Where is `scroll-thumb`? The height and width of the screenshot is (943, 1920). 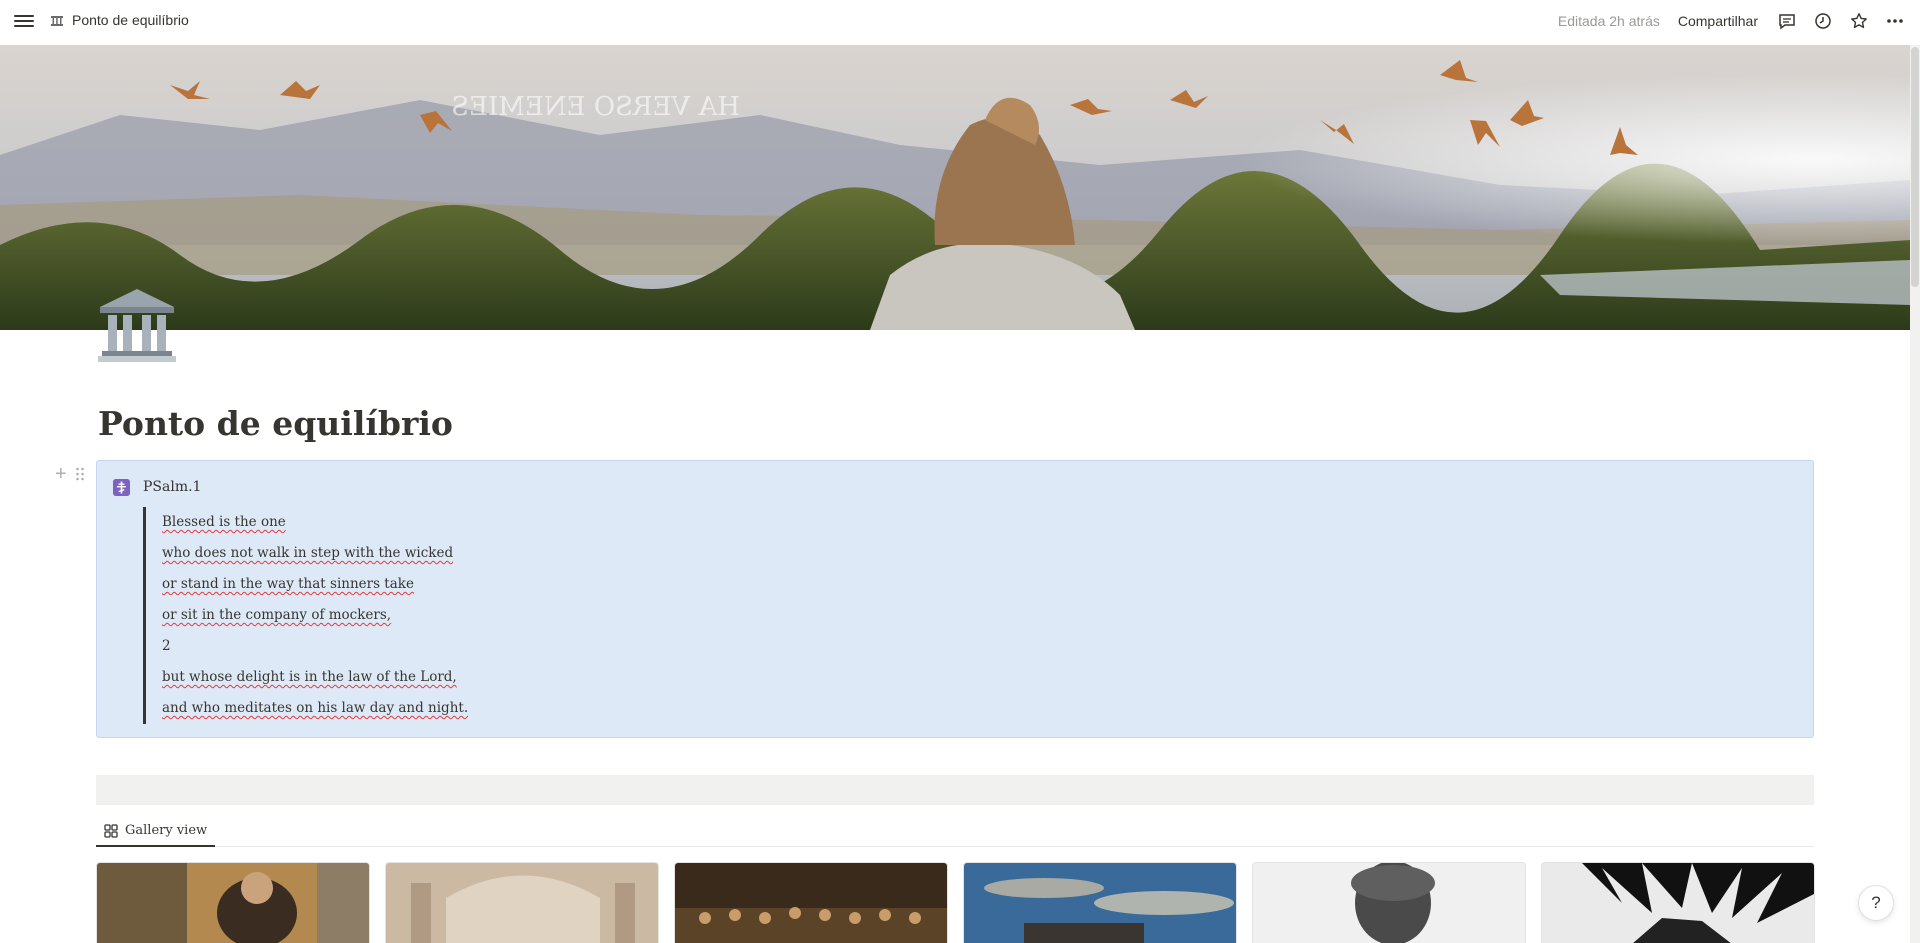
scroll-thumb is located at coordinates (1915, 167).